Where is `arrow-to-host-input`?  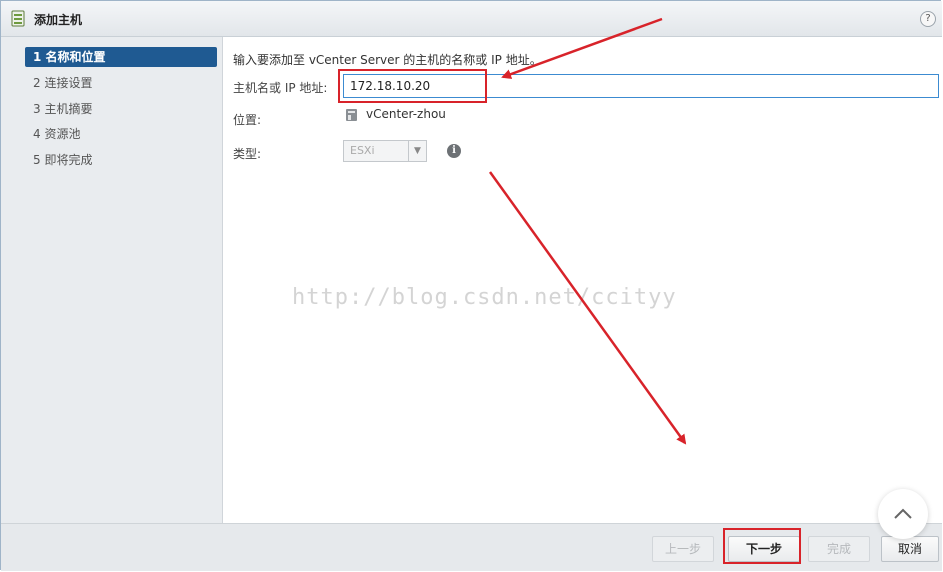
arrow-to-host-input is located at coordinates (582, 48).